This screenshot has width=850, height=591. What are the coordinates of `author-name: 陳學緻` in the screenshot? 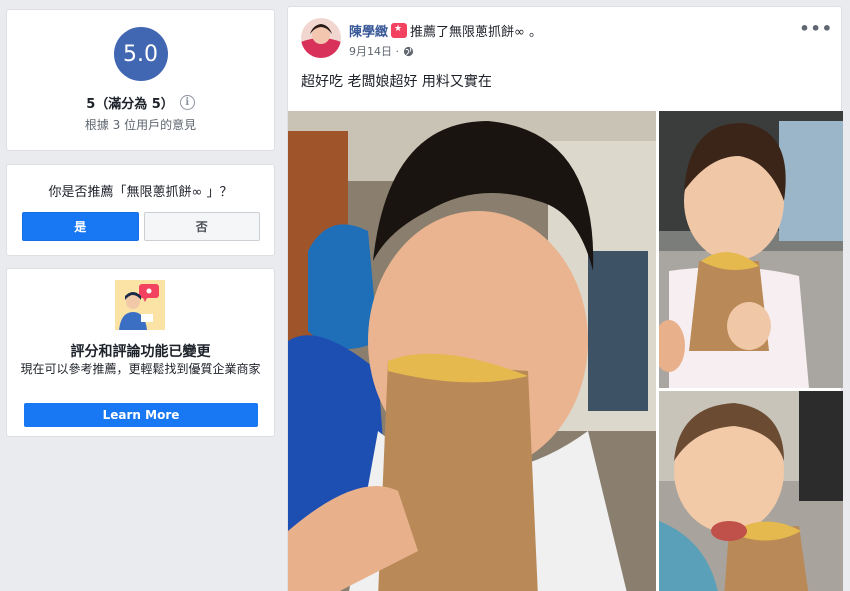 It's located at (368, 30).